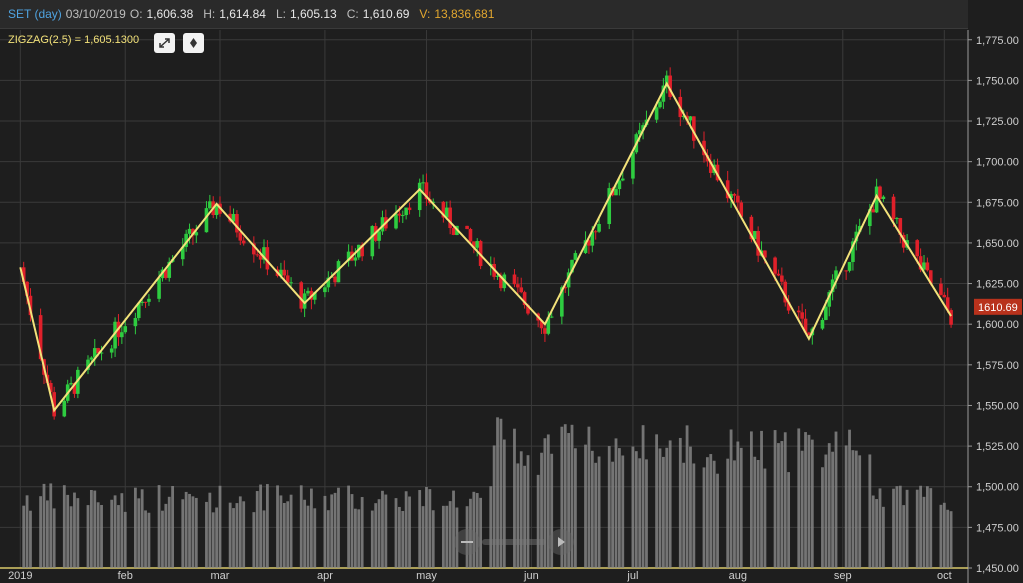  I want to click on diamond-button, so click(193, 43).